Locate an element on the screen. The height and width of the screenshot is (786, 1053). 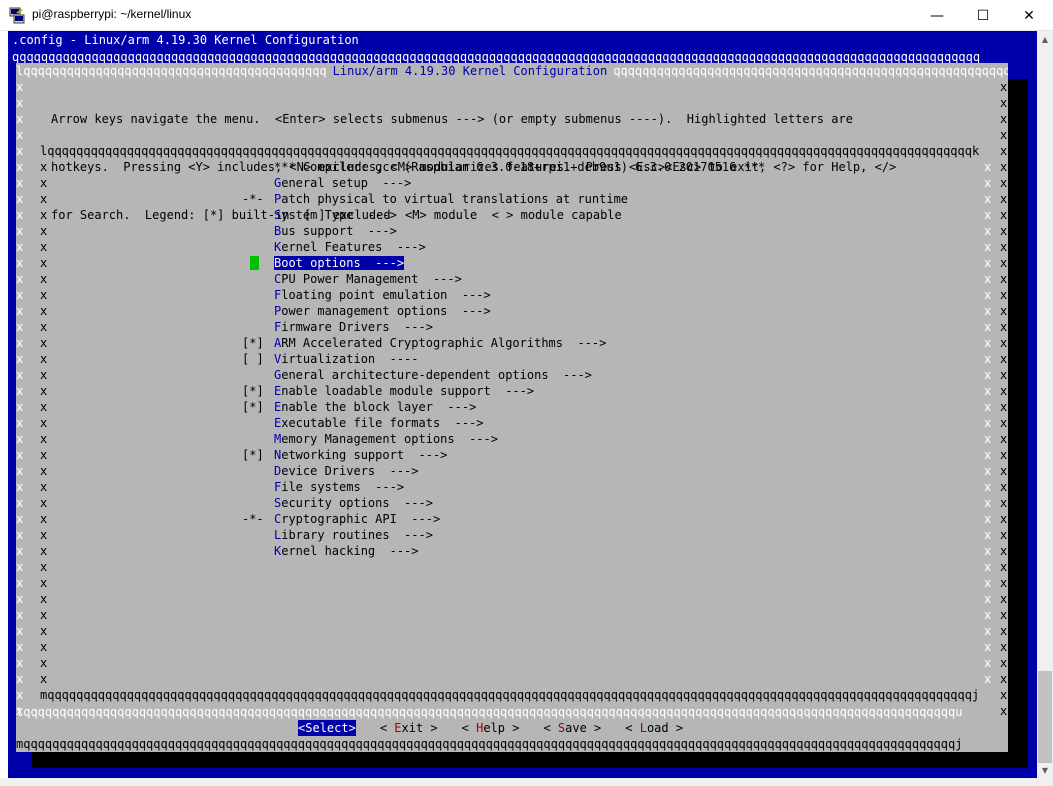
menu-item-text: eneral setup ---> is located at coordinates (346, 183).